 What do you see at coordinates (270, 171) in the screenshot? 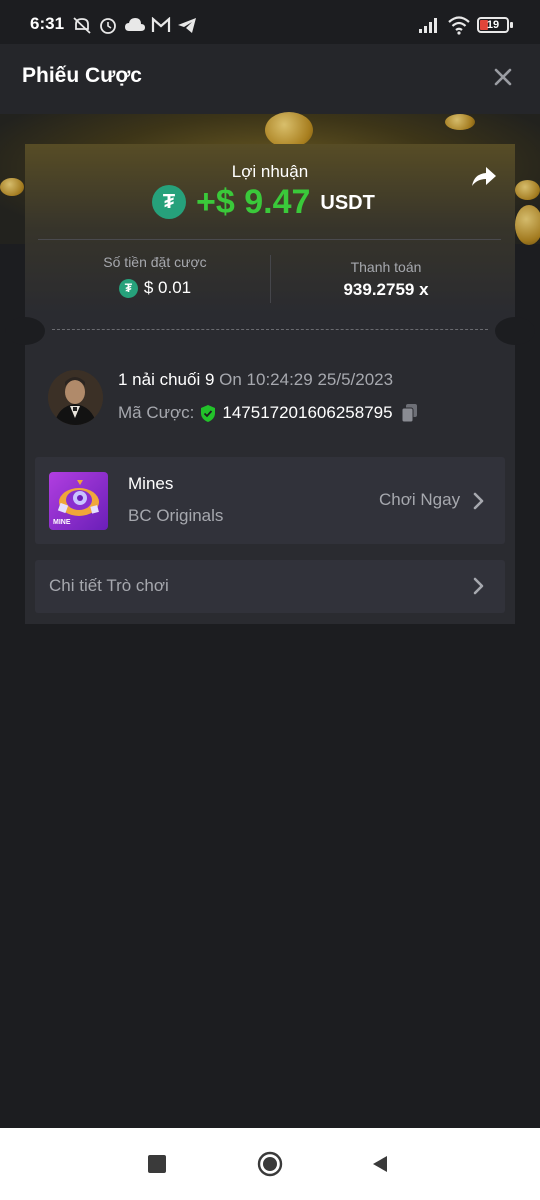
I see `profit-label: Lợi nhuận` at bounding box center [270, 171].